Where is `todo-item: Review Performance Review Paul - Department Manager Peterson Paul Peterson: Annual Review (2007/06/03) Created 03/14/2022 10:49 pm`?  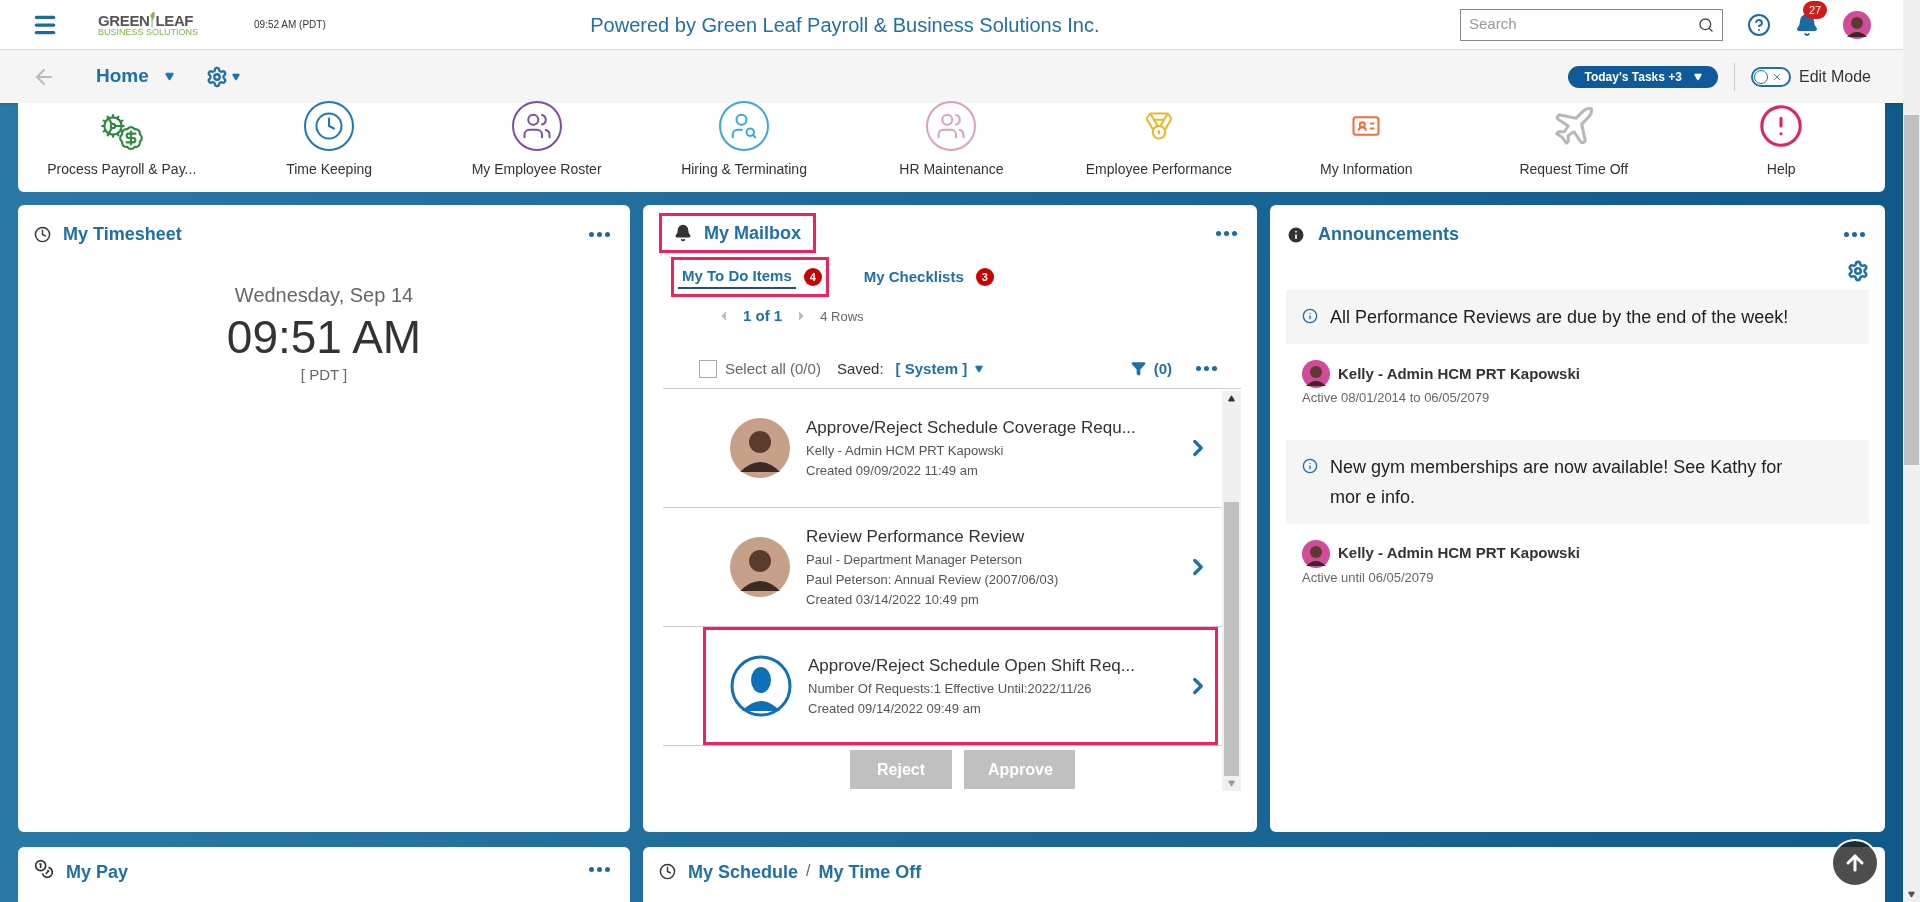
todo-item: Review Performance Review Paul - Department Manager Peterson Paul Peterson: Annual Review (2007/06/03) Created 03/14/2022 10:49 pm is located at coordinates (942, 567).